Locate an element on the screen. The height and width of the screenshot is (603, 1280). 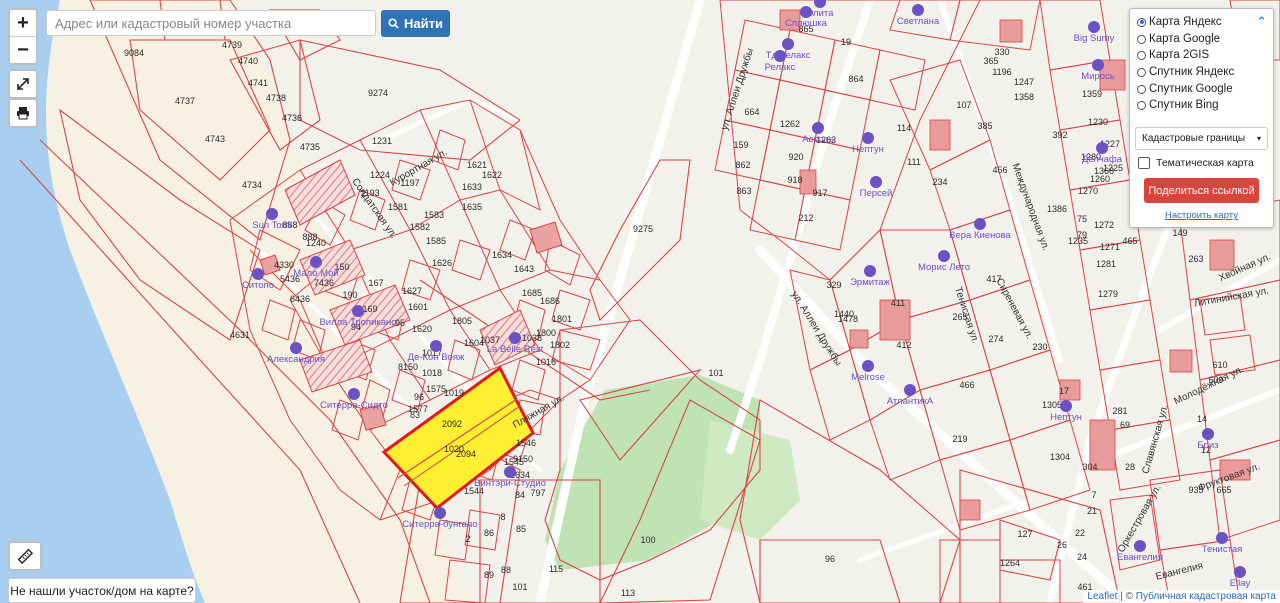
parcel-number-label: 465 is located at coordinates (1129, 241).